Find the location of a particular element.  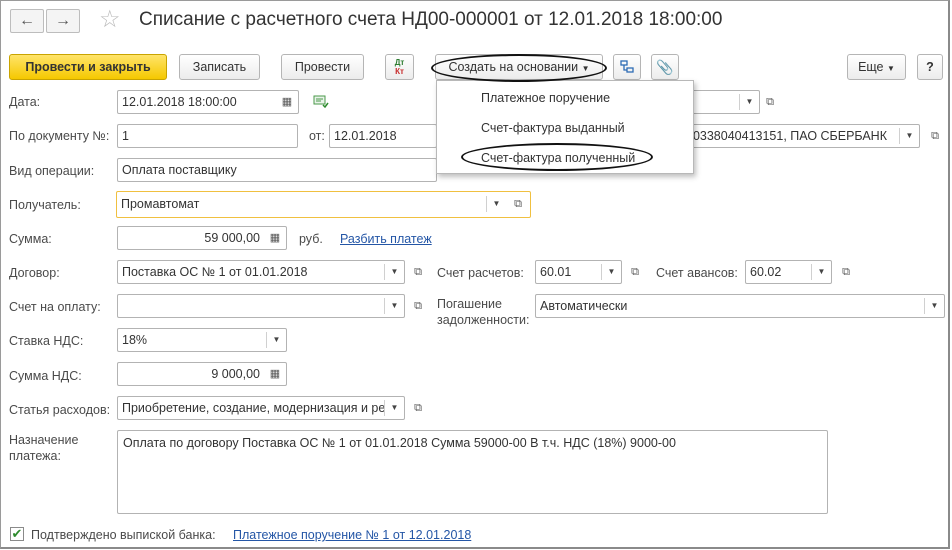

settlement-account-field: 60.01 ▼ is located at coordinates (578, 272).